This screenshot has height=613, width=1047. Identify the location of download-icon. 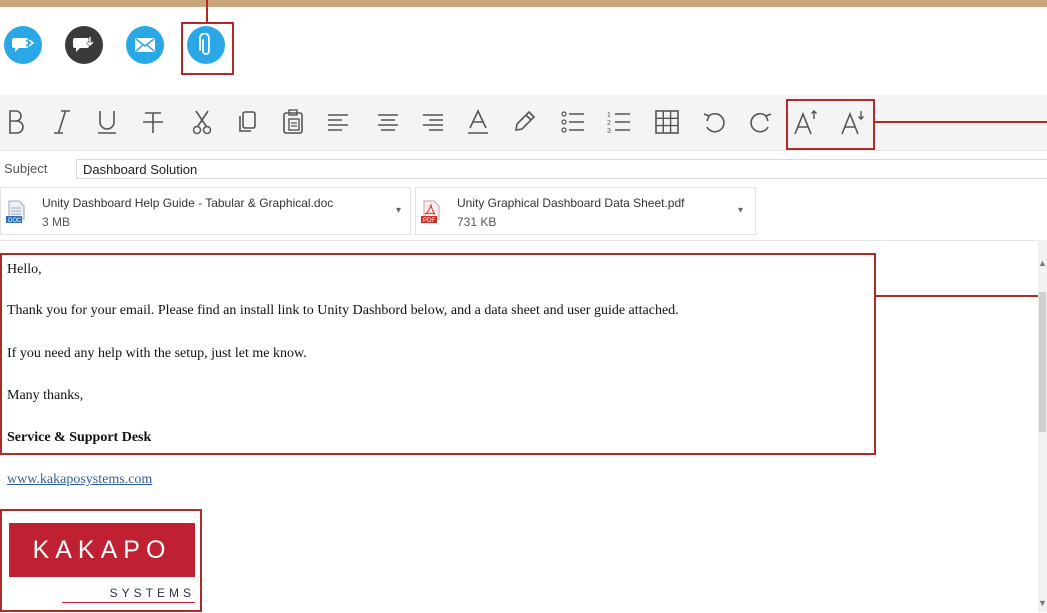
(84, 45).